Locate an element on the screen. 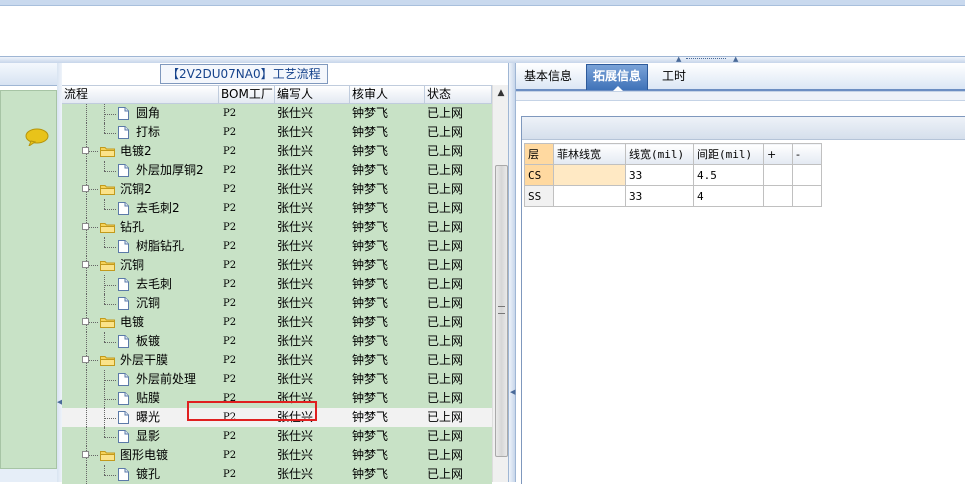  tree-row: 外层加厚铜2 P2 张仕兴 钟梦飞 已上网 is located at coordinates (277, 170).